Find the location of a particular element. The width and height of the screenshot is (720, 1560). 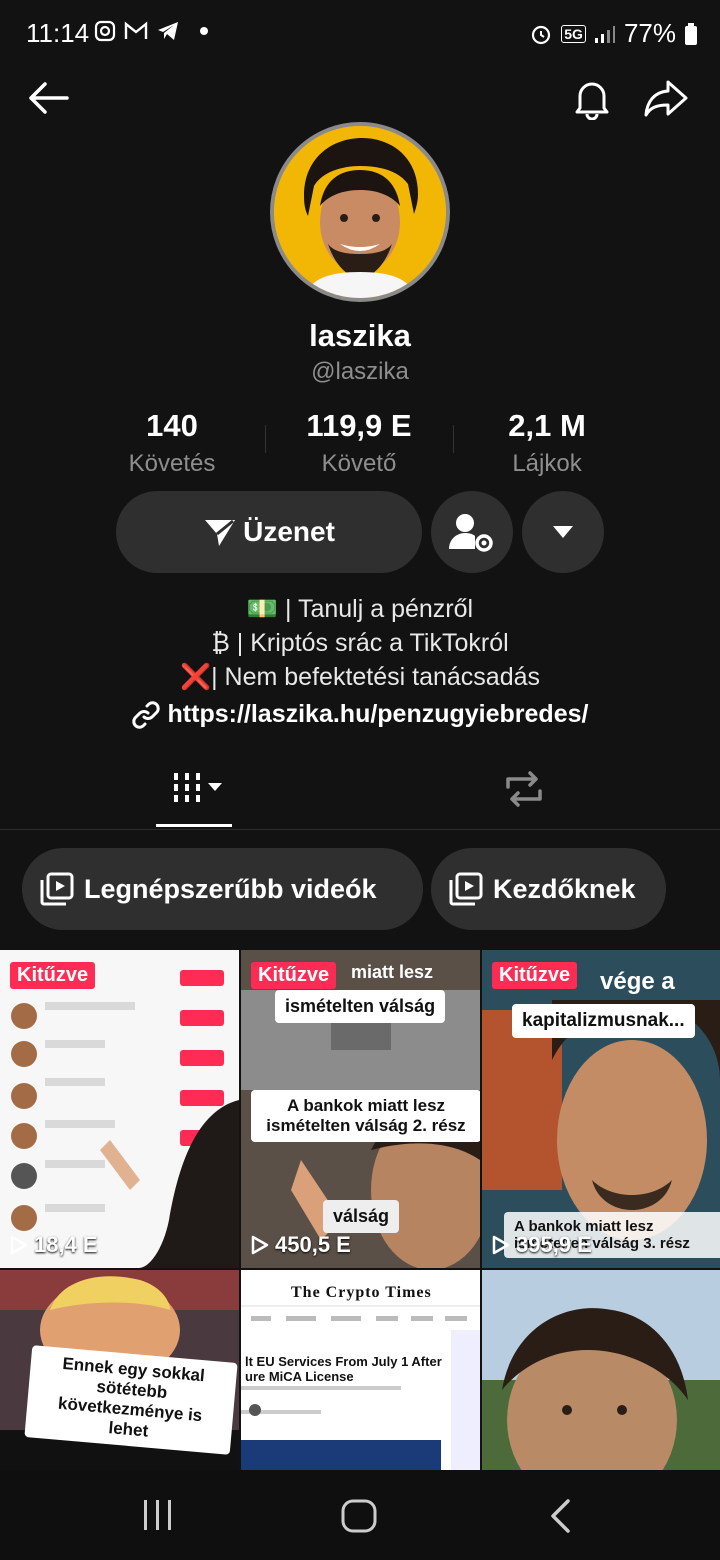

view-count: 395,9 E is located at coordinates (542, 1245).